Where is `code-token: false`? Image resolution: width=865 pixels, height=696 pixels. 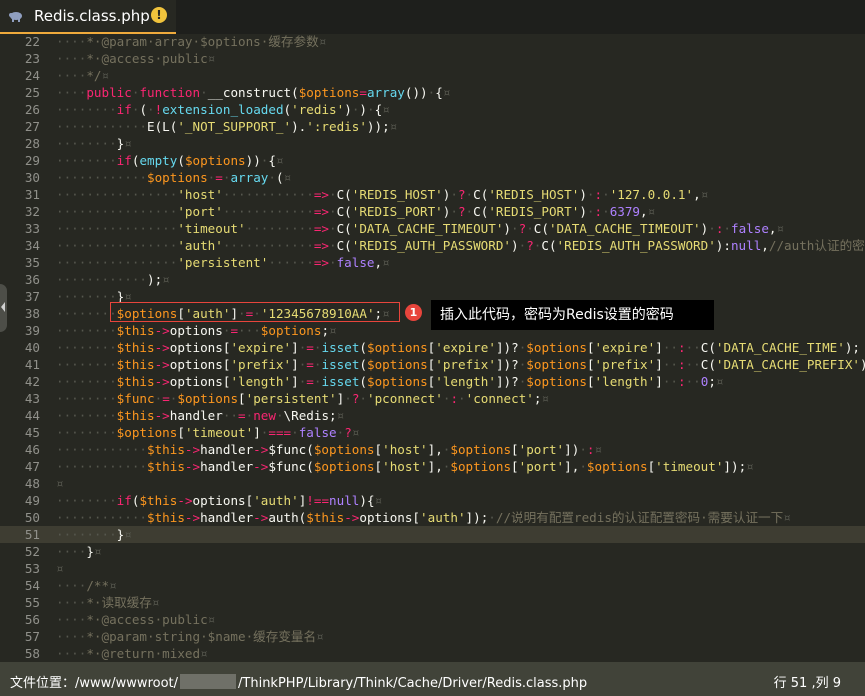
code-token: false is located at coordinates (317, 432).